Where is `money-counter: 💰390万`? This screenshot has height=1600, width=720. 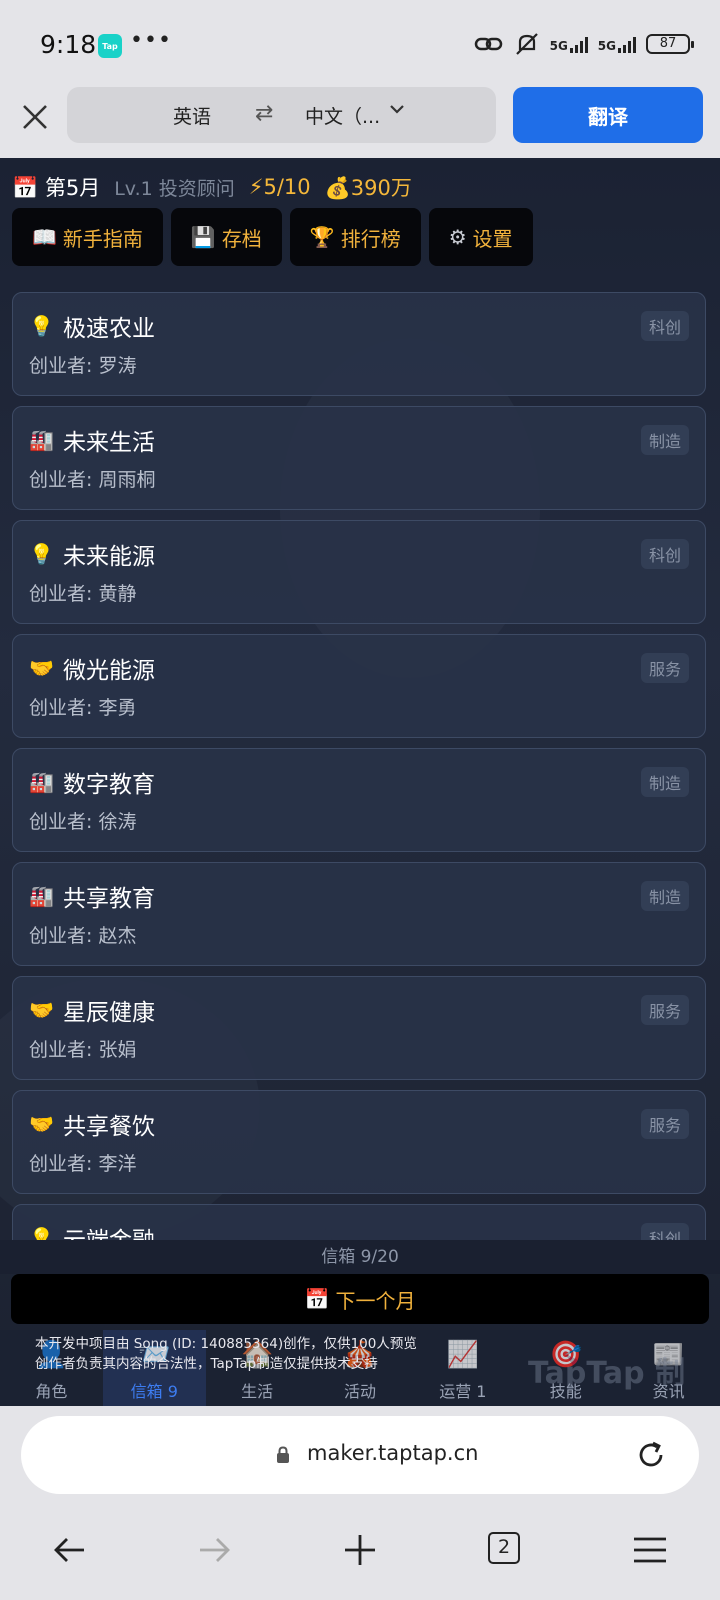 money-counter: 💰390万 is located at coordinates (368, 188).